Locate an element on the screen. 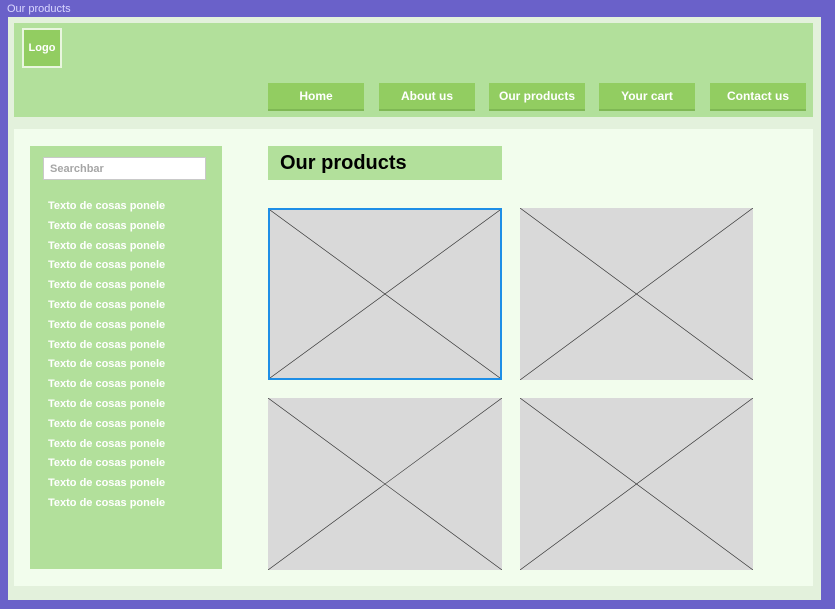  nav-products-button: Our products is located at coordinates (537, 97).